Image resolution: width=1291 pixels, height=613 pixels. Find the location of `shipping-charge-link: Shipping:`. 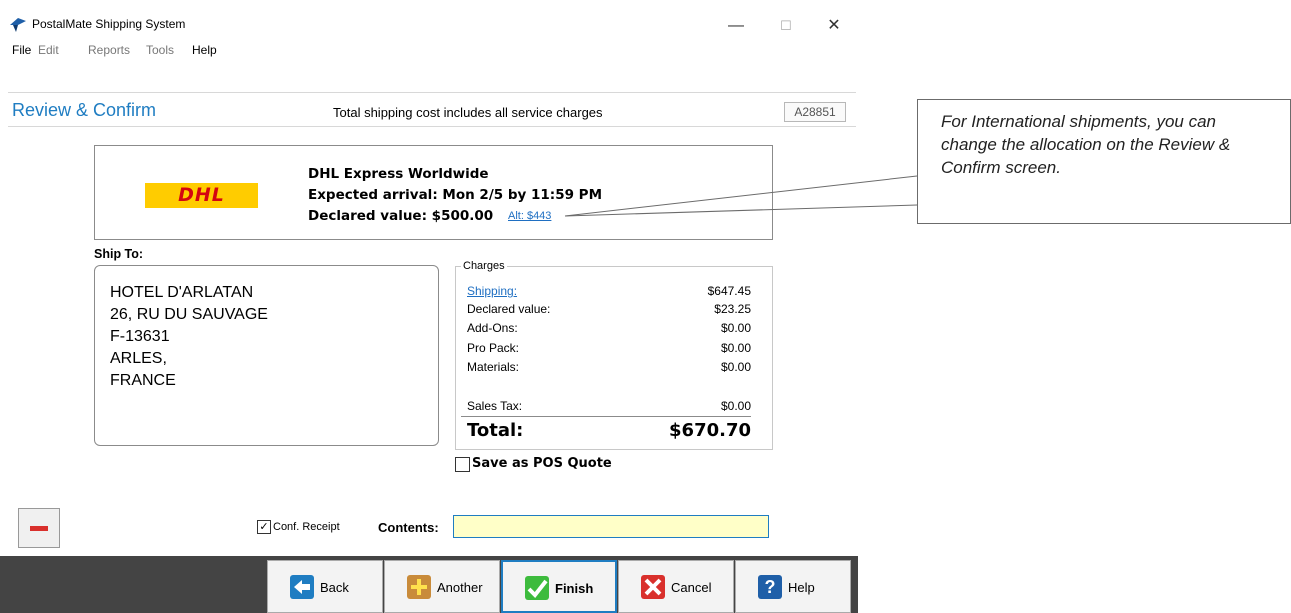

shipping-charge-link: Shipping: is located at coordinates (492, 291).